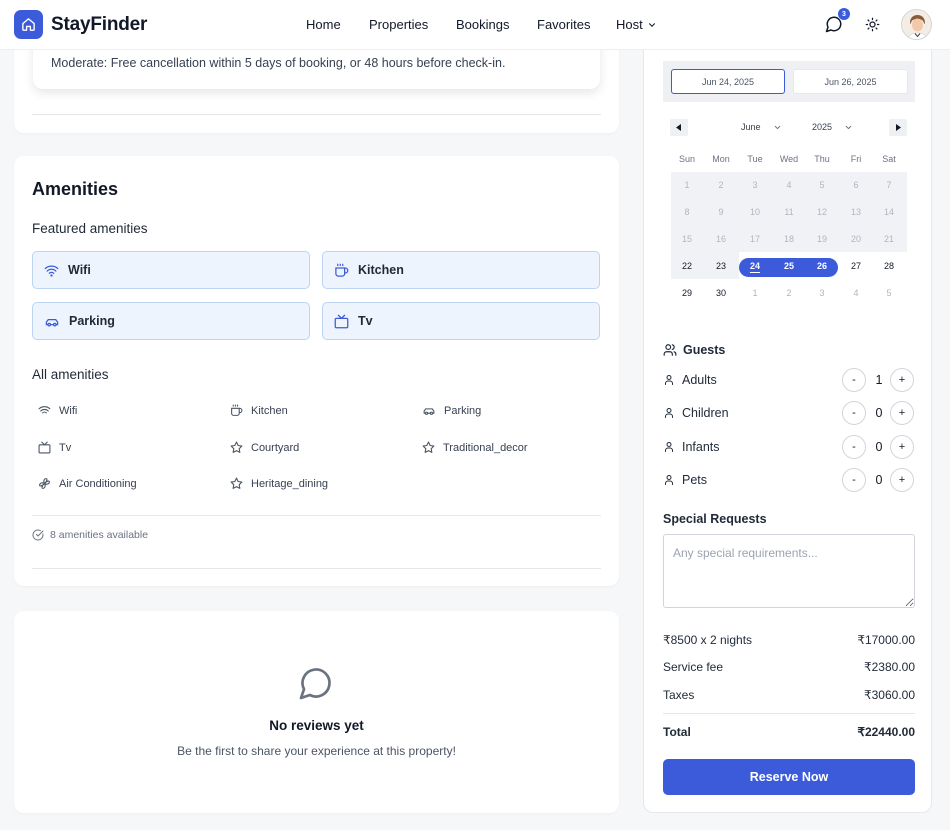 The image size is (950, 830). What do you see at coordinates (822, 127) in the screenshot?
I see `calendar-year-label: 2025` at bounding box center [822, 127].